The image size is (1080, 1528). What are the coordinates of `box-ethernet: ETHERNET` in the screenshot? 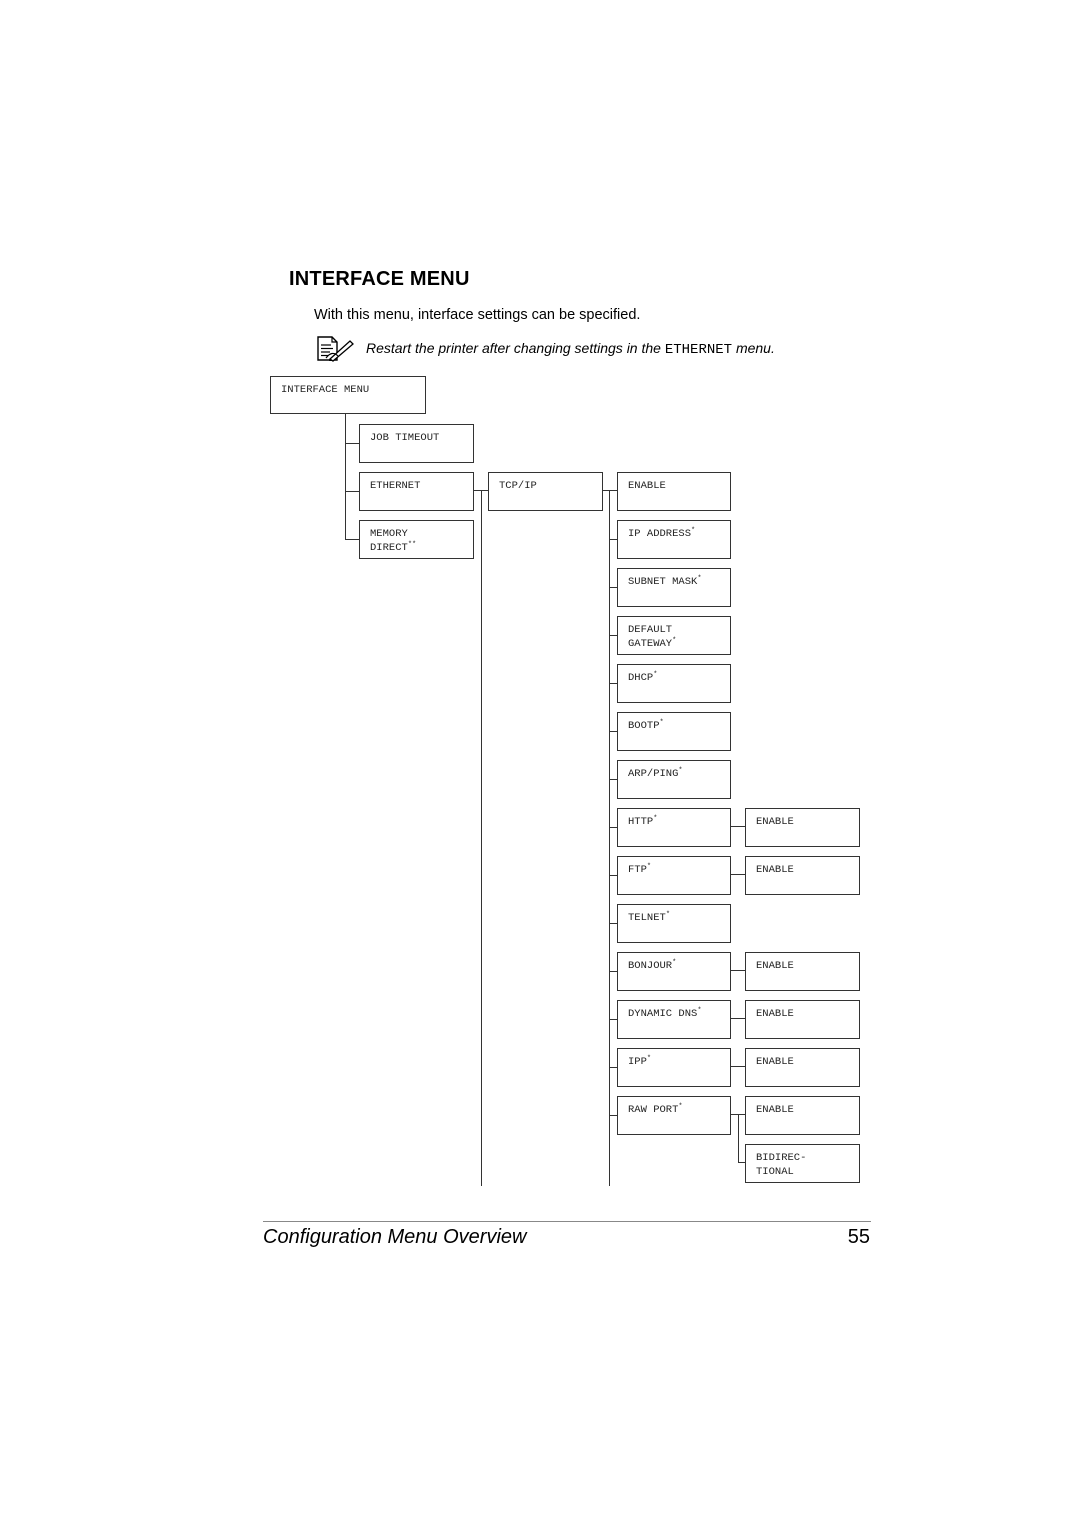 It's located at (416, 491).